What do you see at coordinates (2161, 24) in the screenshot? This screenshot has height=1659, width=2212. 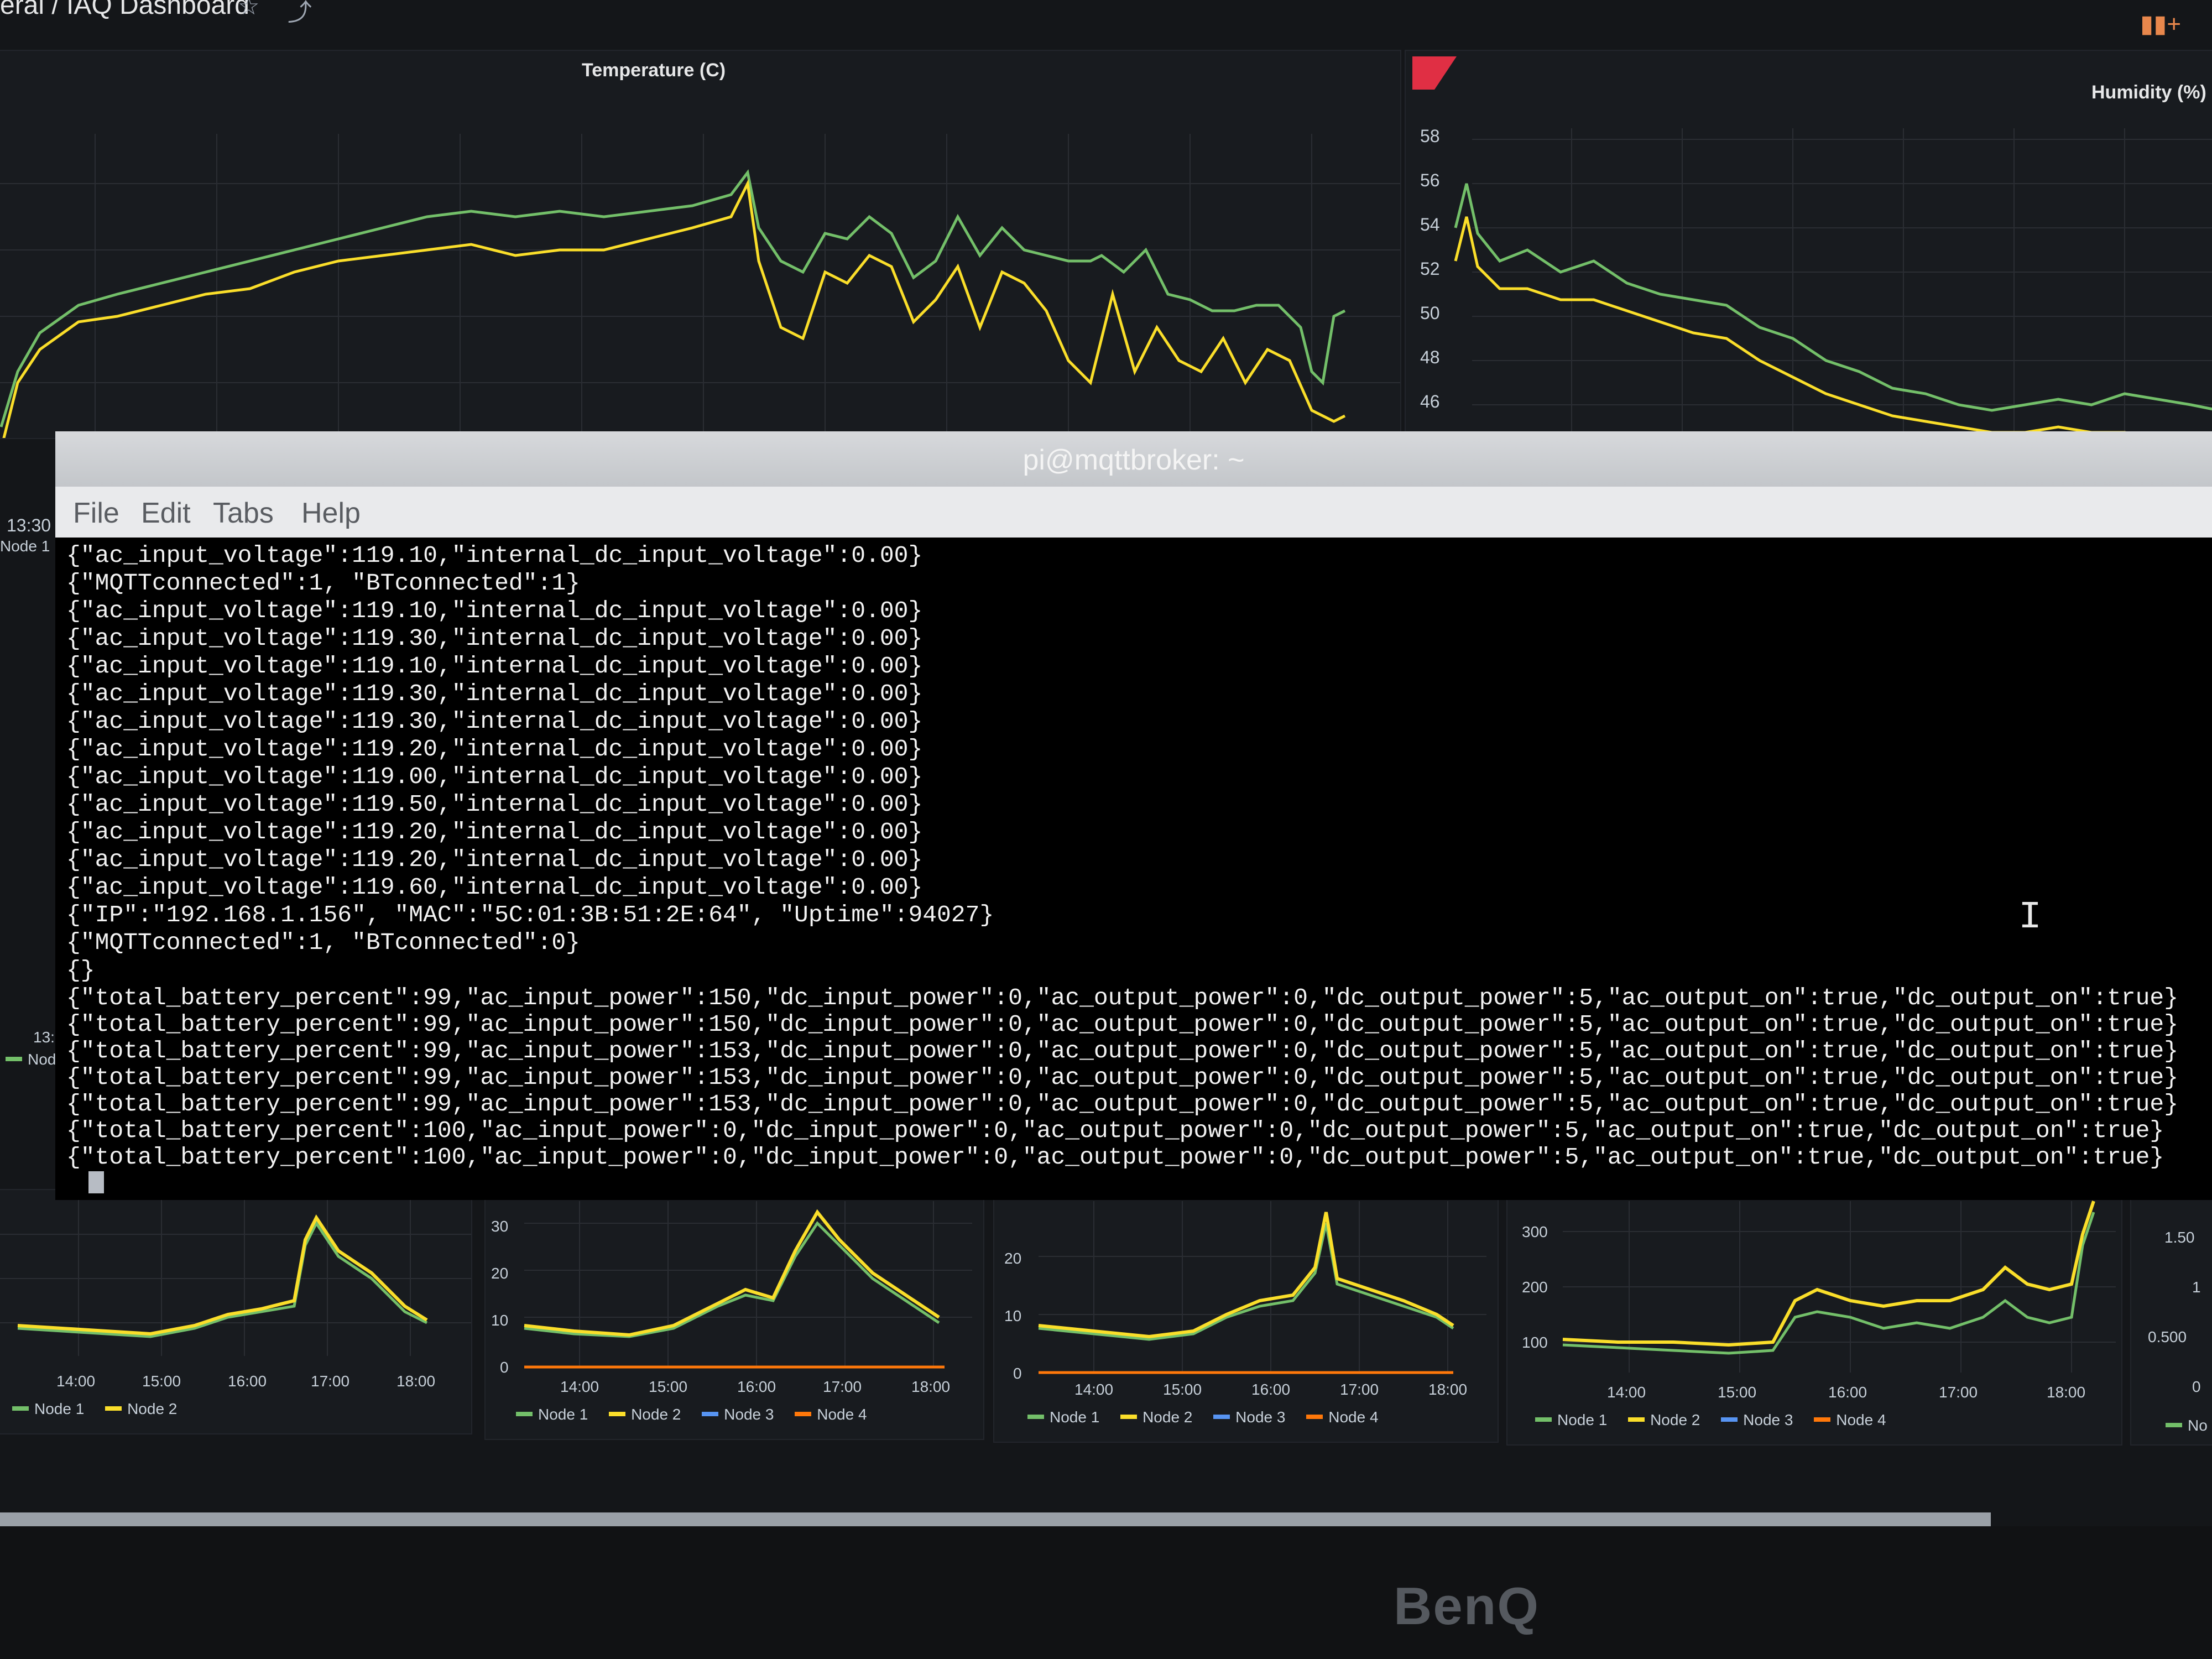 I see `bar-chart-plus-icon: ▮▮+` at bounding box center [2161, 24].